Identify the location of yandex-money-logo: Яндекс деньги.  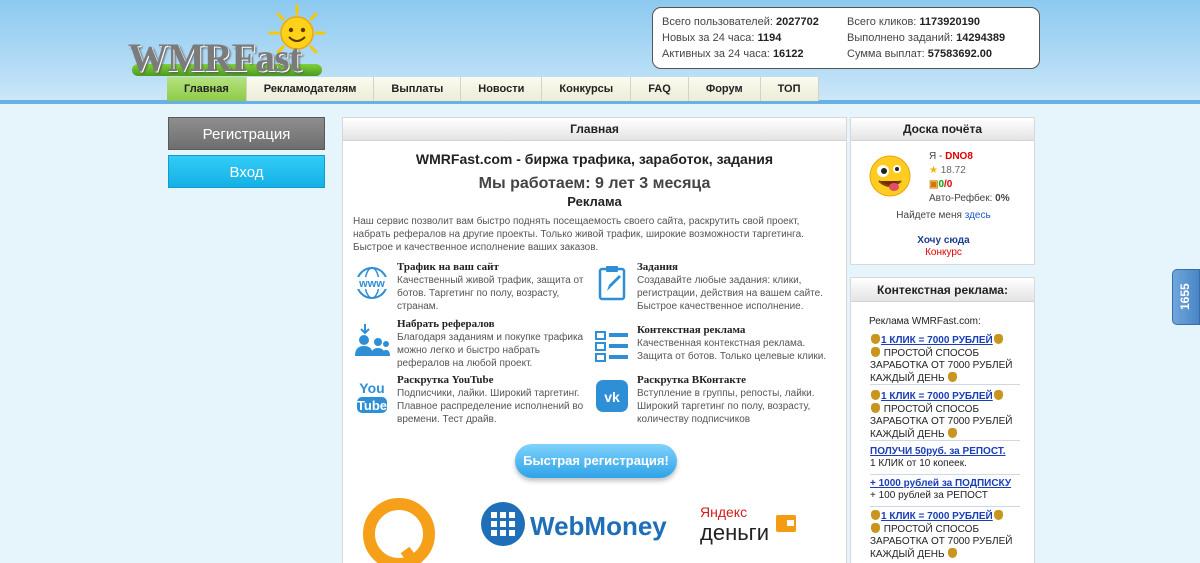
(748, 524).